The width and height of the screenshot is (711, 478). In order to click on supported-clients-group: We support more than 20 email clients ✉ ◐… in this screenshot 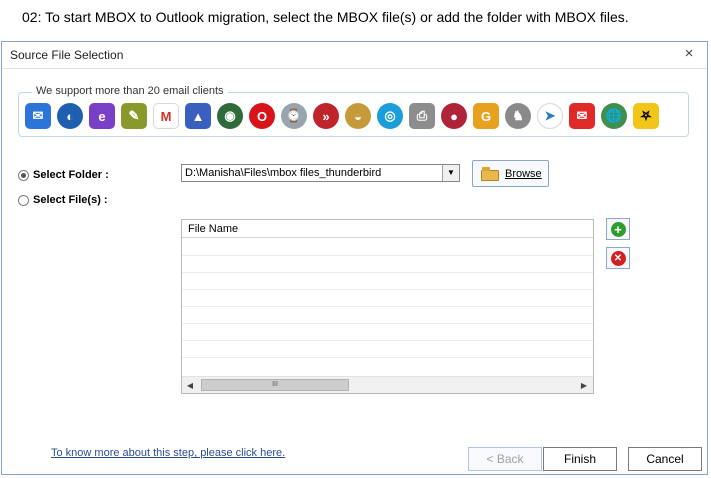, I will do `click(353, 111)`.